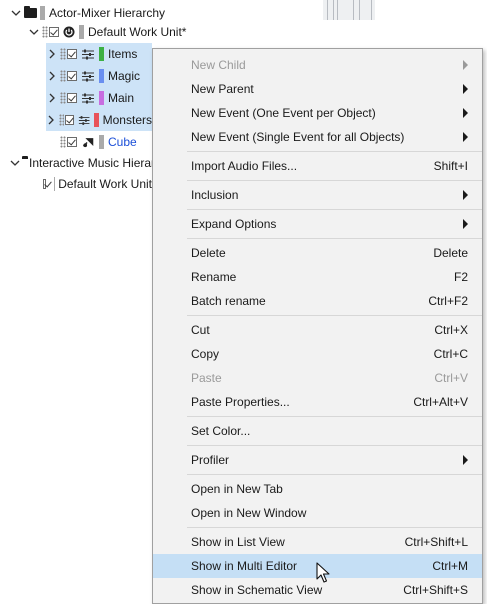 The height and width of the screenshot is (604, 487). What do you see at coordinates (450, 166) in the screenshot?
I see `menu-item-shortcut: Shift+I` at bounding box center [450, 166].